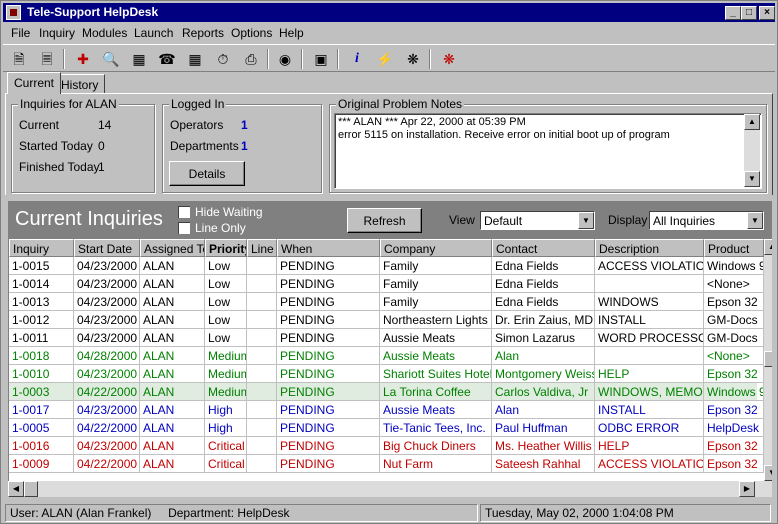 This screenshot has height=524, width=778. What do you see at coordinates (328, 248) in the screenshot?
I see `col-when-header: When` at bounding box center [328, 248].